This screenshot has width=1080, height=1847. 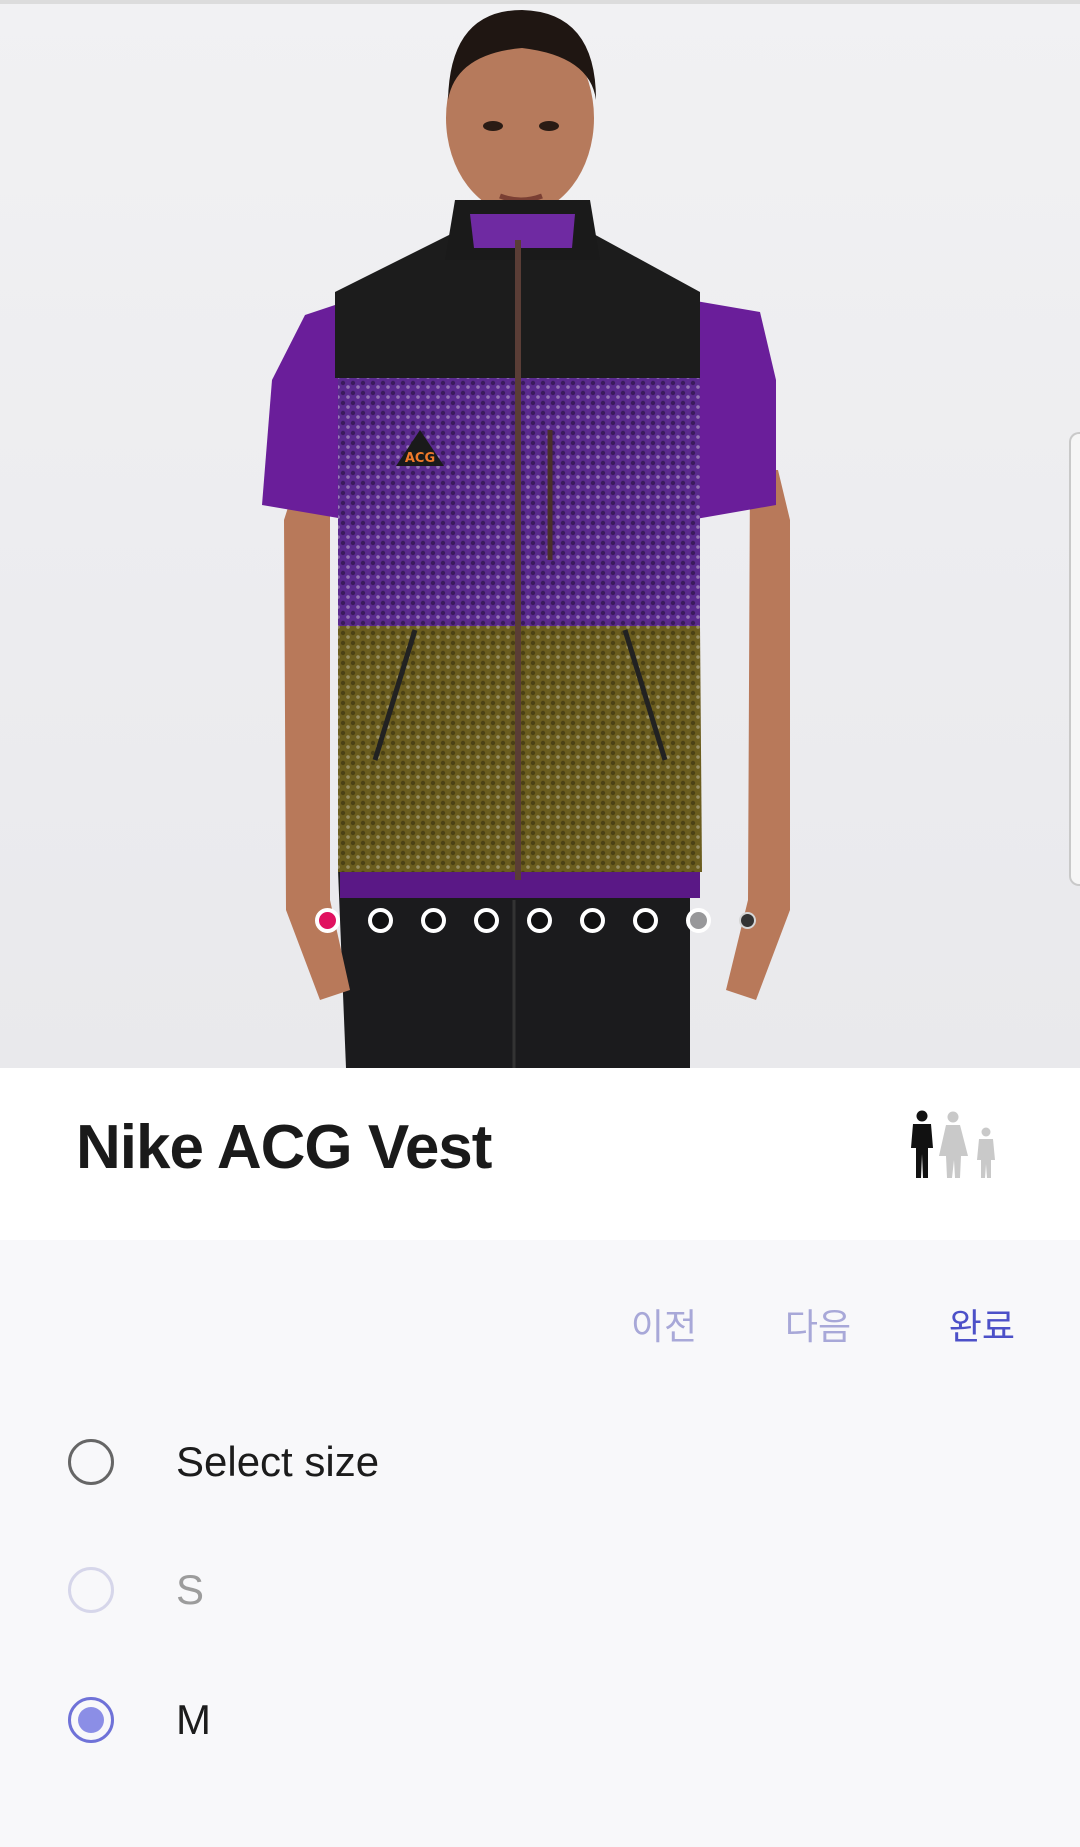 I want to click on next-button: 다음, so click(x=818, y=1324).